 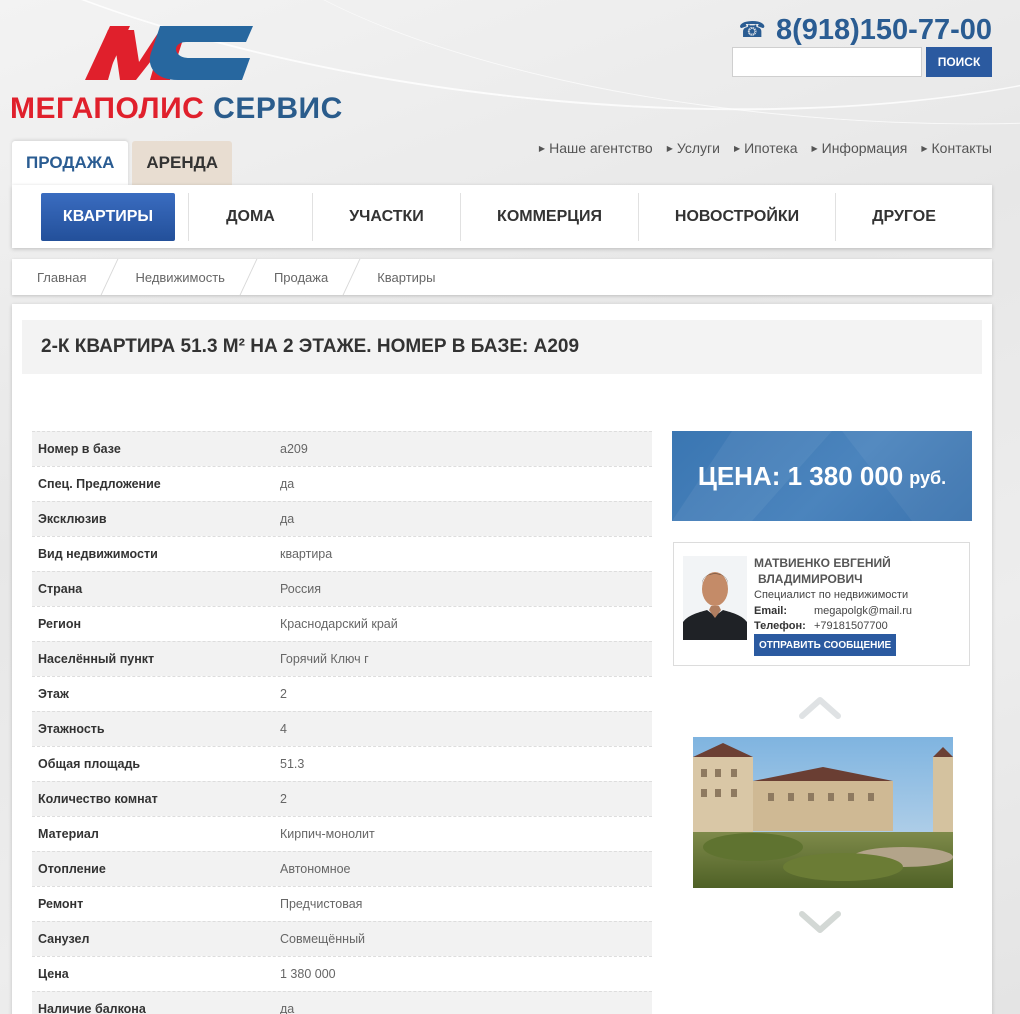 What do you see at coordinates (308, 974) in the screenshot?
I see `property-value: 1 380 000` at bounding box center [308, 974].